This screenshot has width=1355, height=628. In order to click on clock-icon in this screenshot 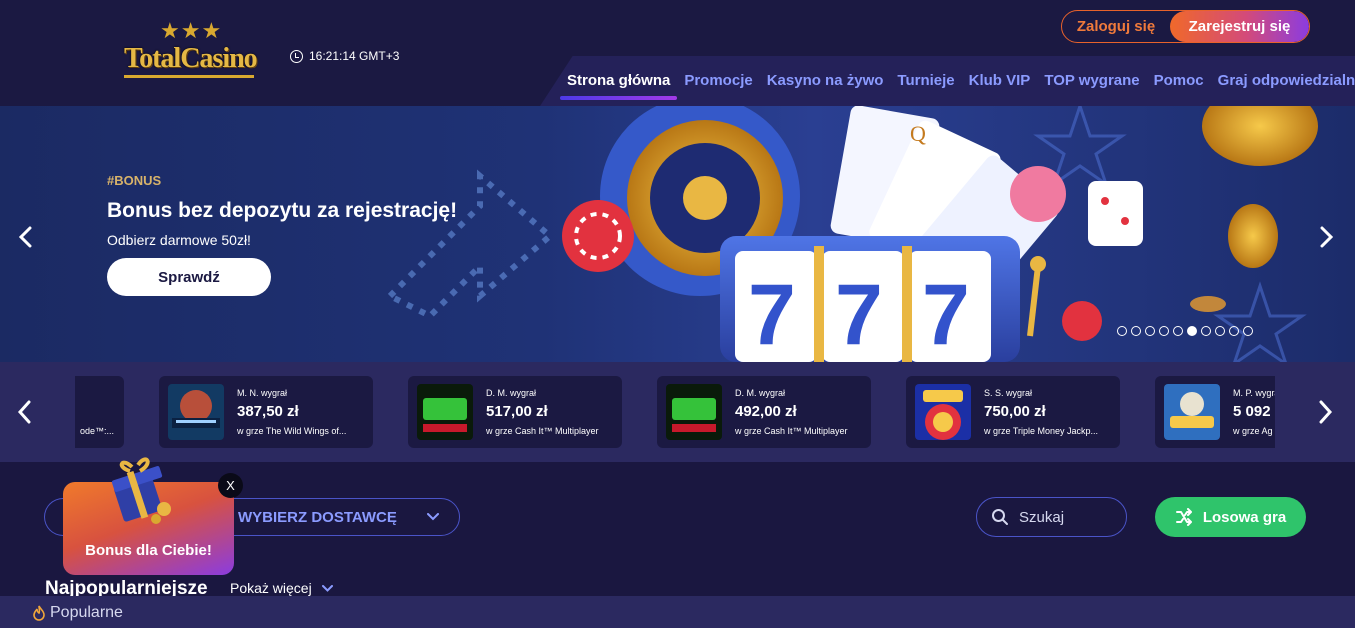, I will do `click(296, 56)`.